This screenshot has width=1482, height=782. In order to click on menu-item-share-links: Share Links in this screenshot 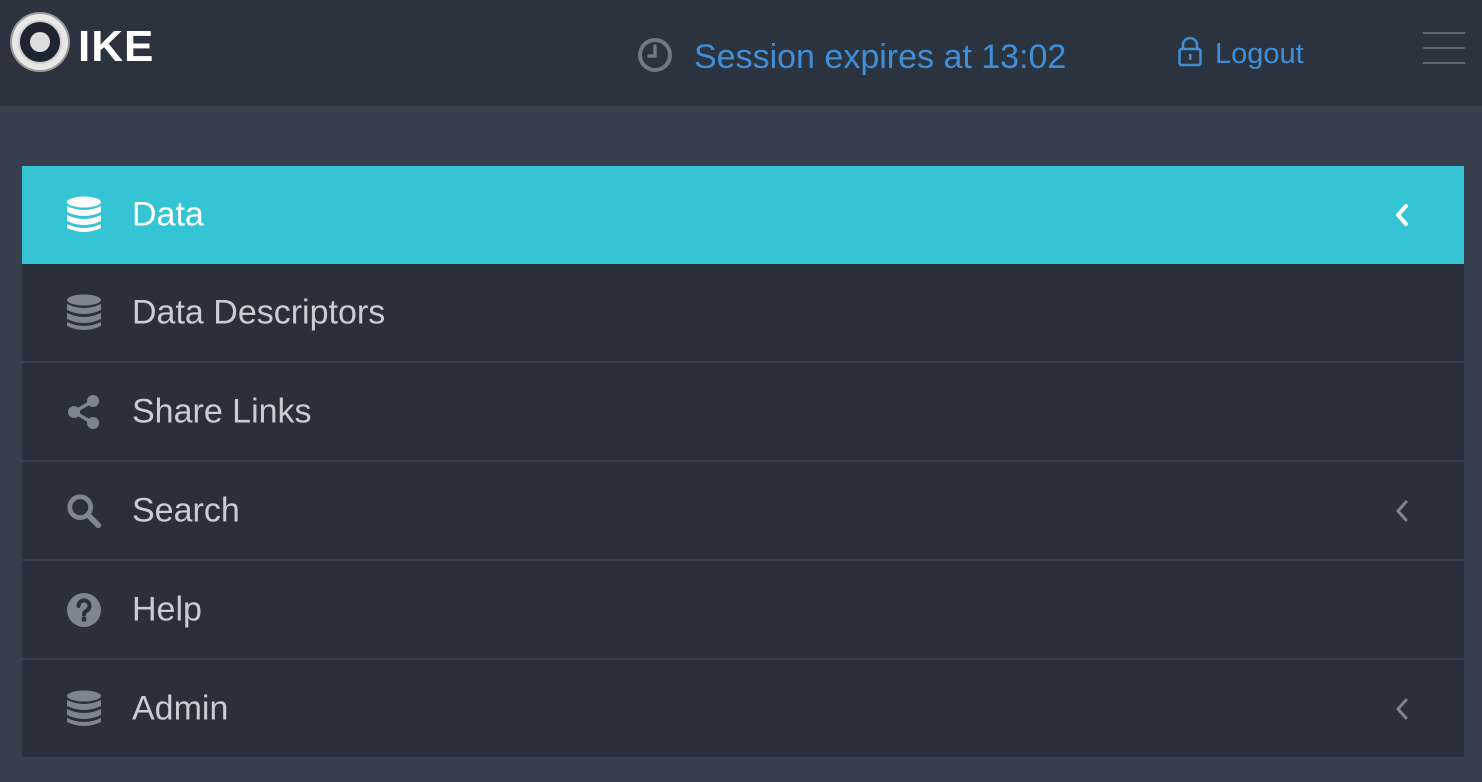, I will do `click(743, 412)`.